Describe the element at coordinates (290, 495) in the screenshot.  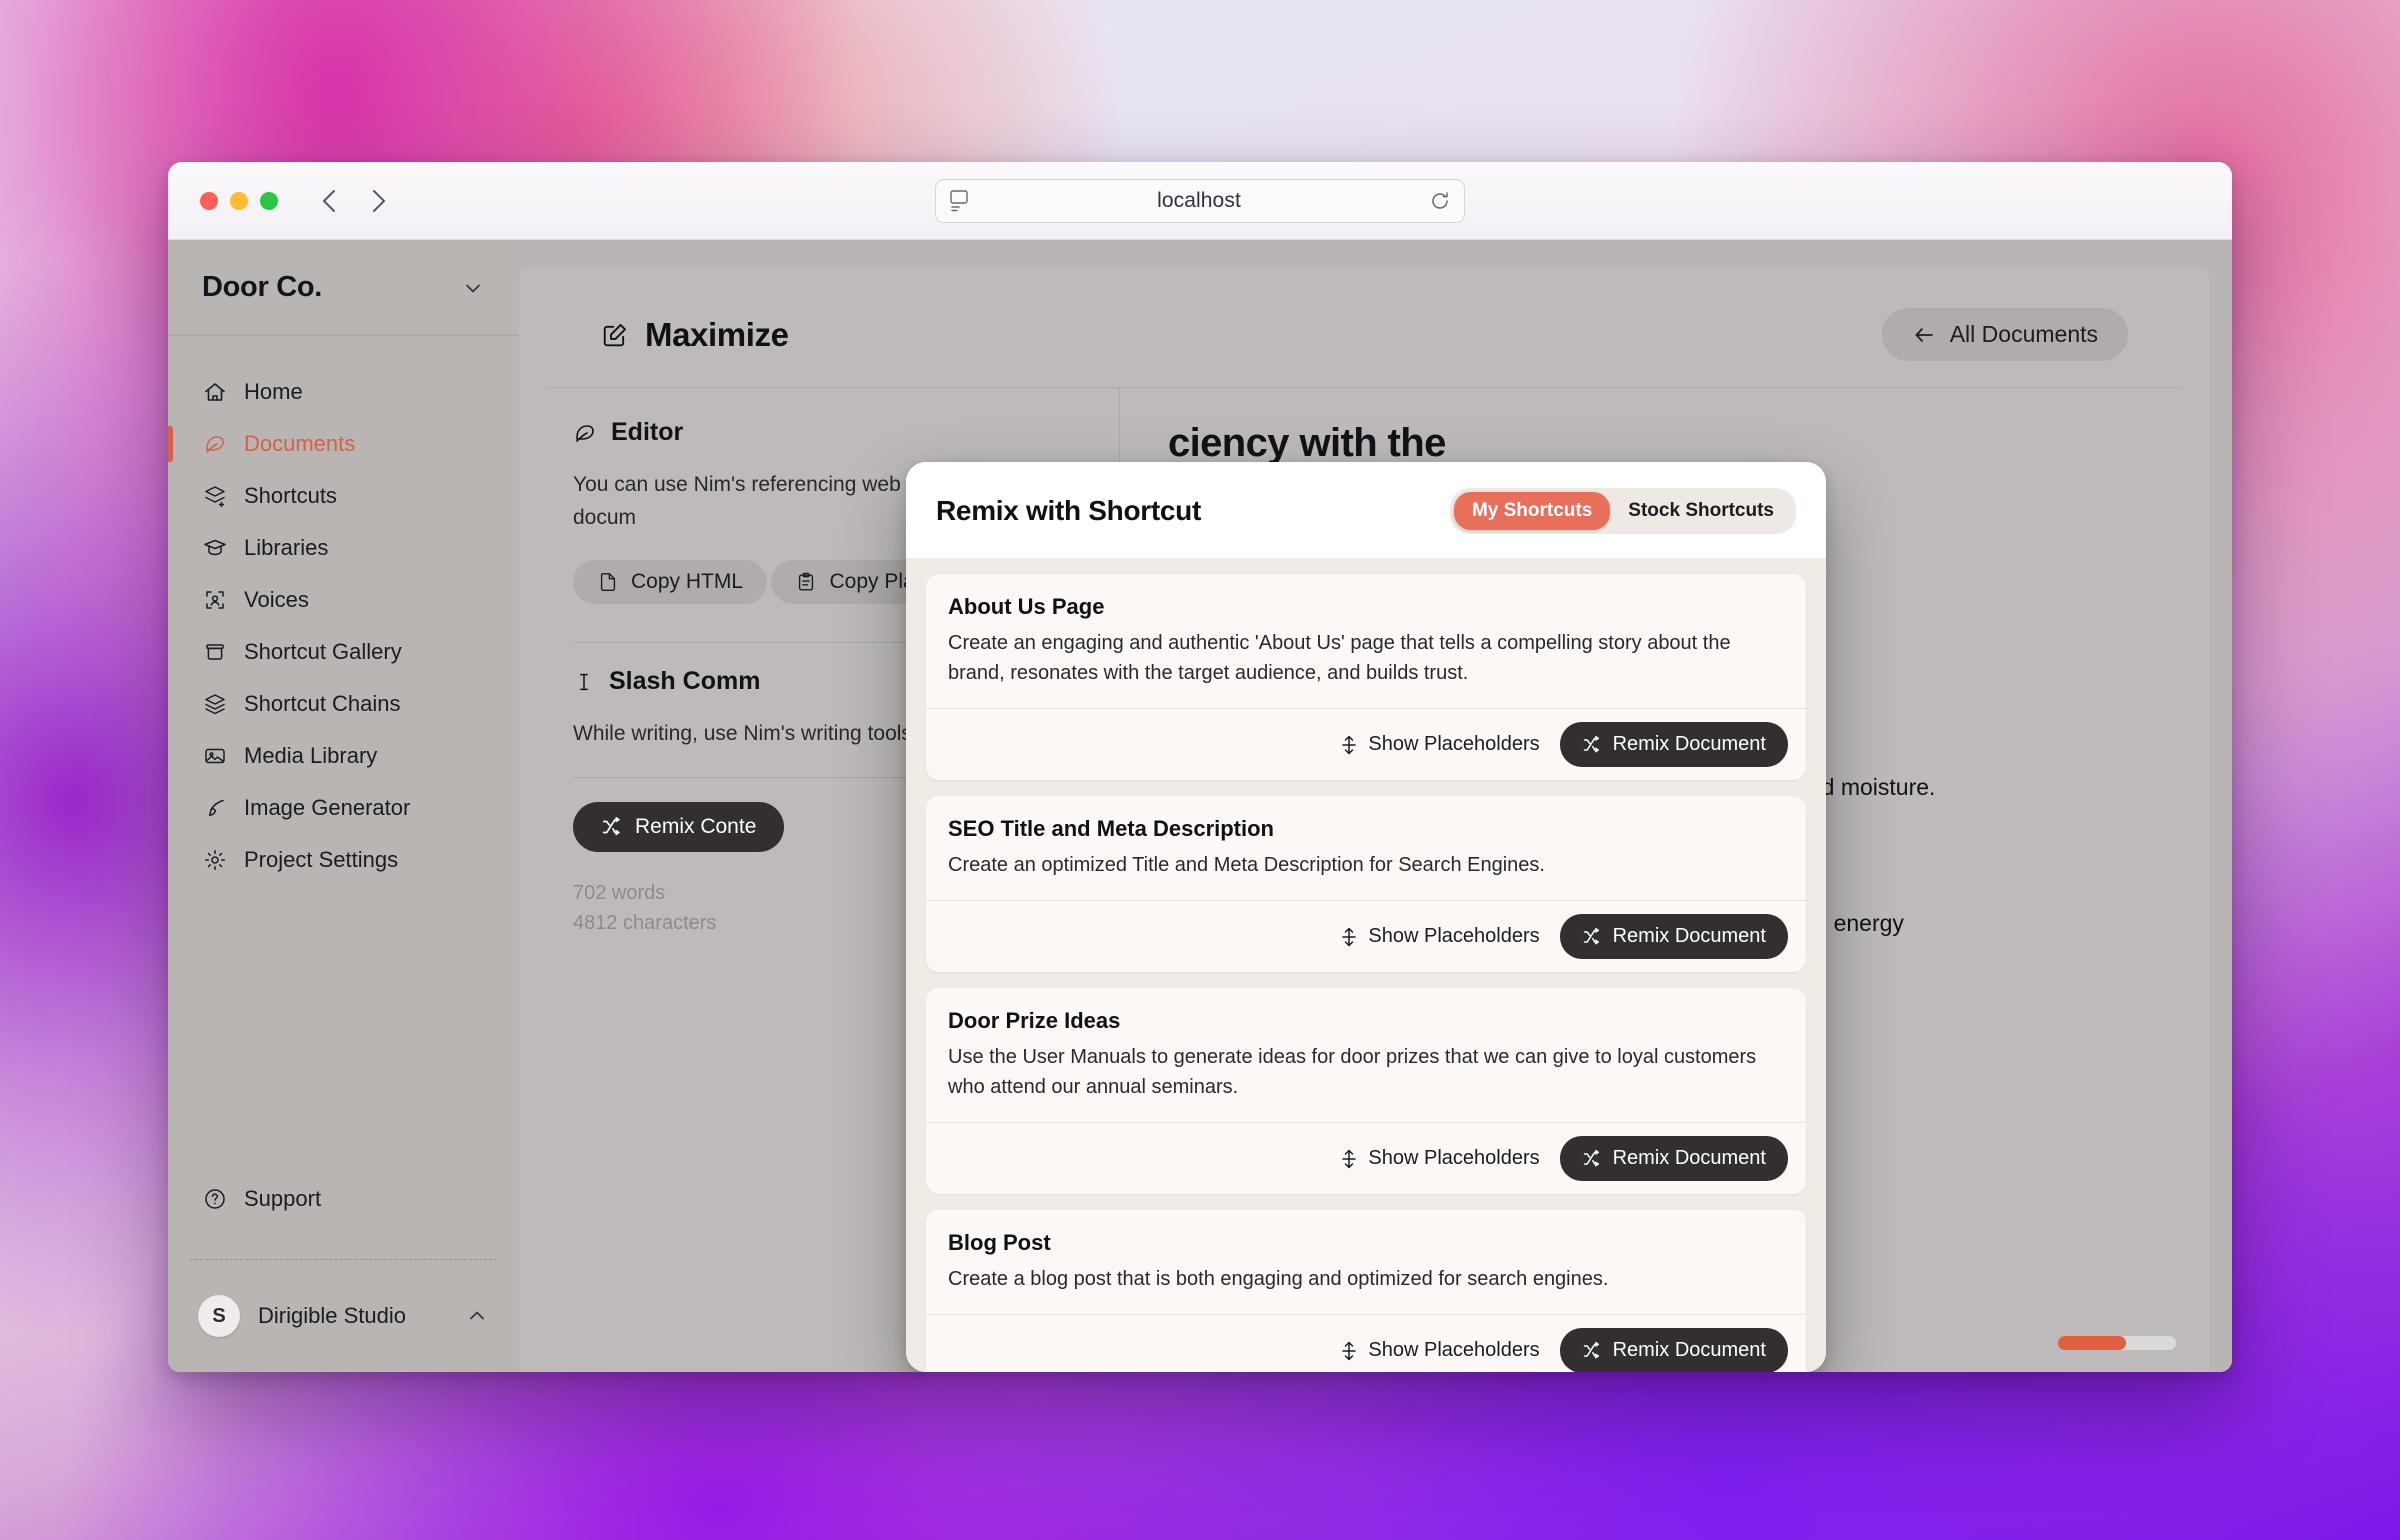
I see `sidebar-item-label: Shortcuts` at that location.